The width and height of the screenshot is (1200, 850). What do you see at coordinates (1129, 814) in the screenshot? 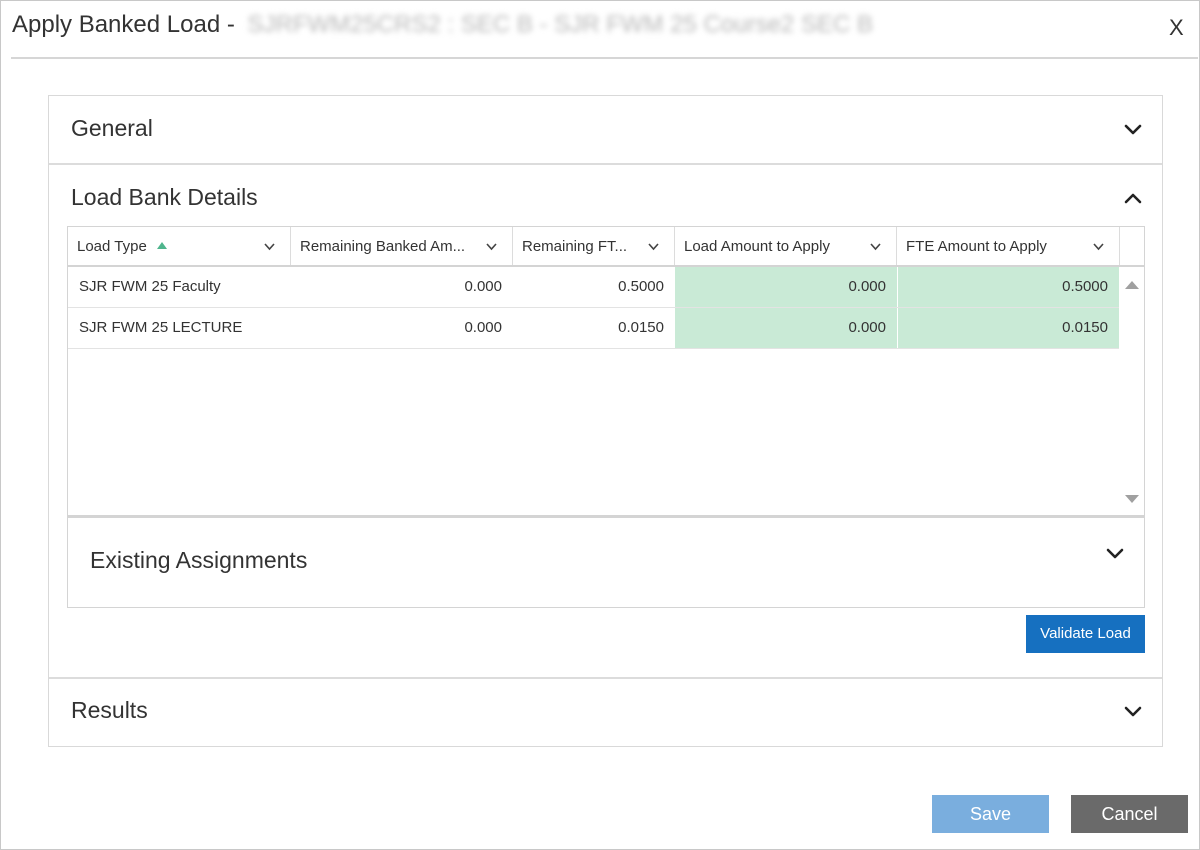
I see `cancel-button: Cancel` at bounding box center [1129, 814].